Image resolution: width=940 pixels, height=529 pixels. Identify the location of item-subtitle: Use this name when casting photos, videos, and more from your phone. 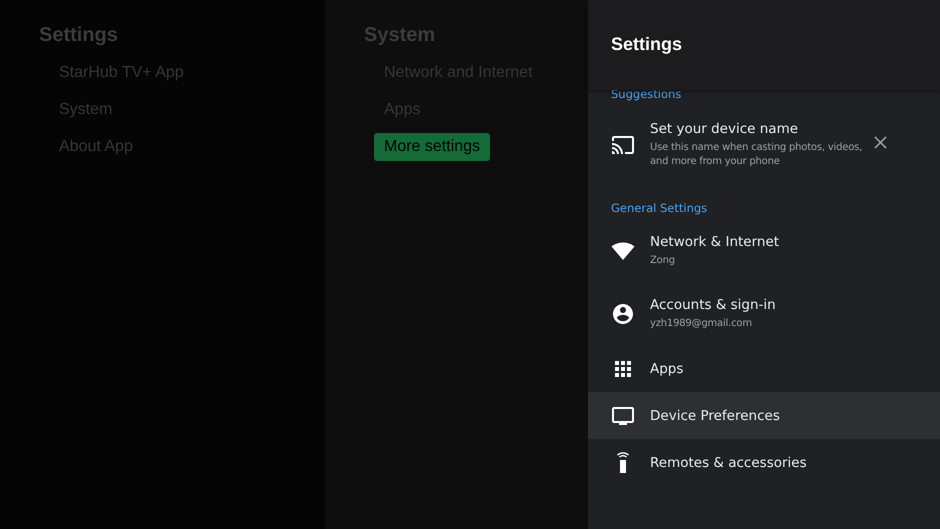
(757, 155).